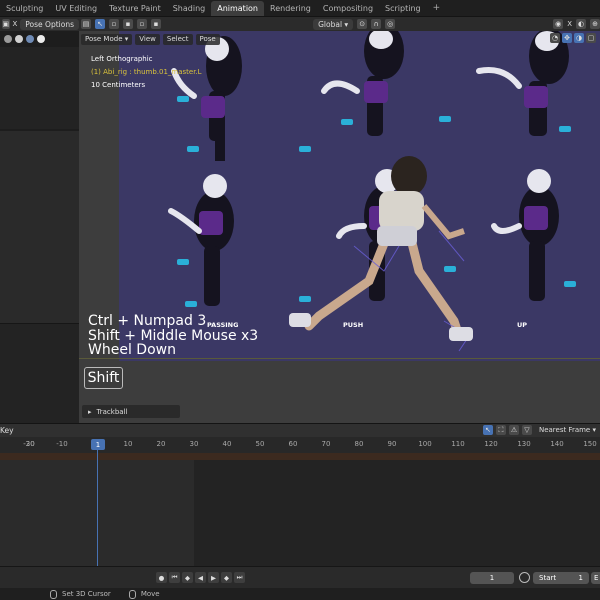 The height and width of the screenshot is (600, 600). What do you see at coordinates (392, 444) in the screenshot?
I see `frame-tick: 90` at bounding box center [392, 444].